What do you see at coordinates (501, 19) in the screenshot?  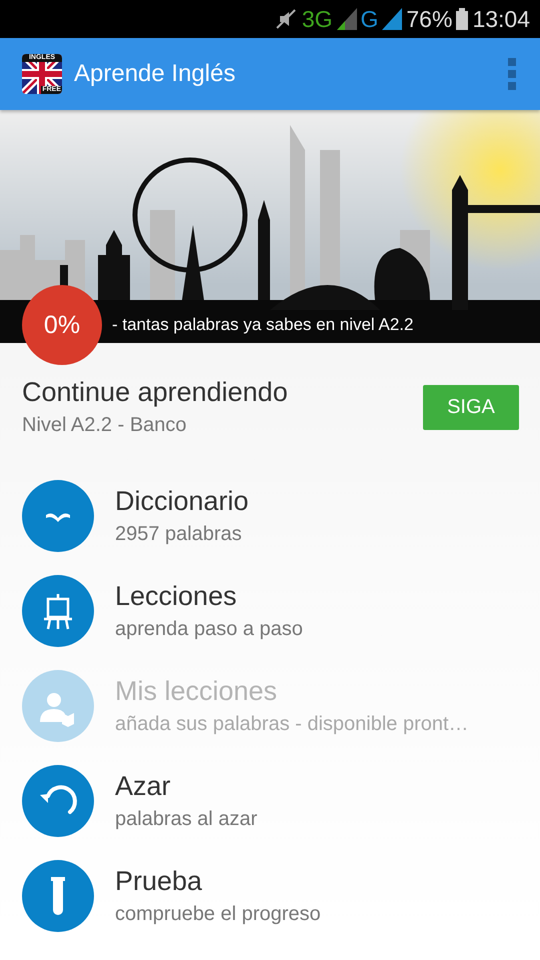 I see `clock: 13:04` at bounding box center [501, 19].